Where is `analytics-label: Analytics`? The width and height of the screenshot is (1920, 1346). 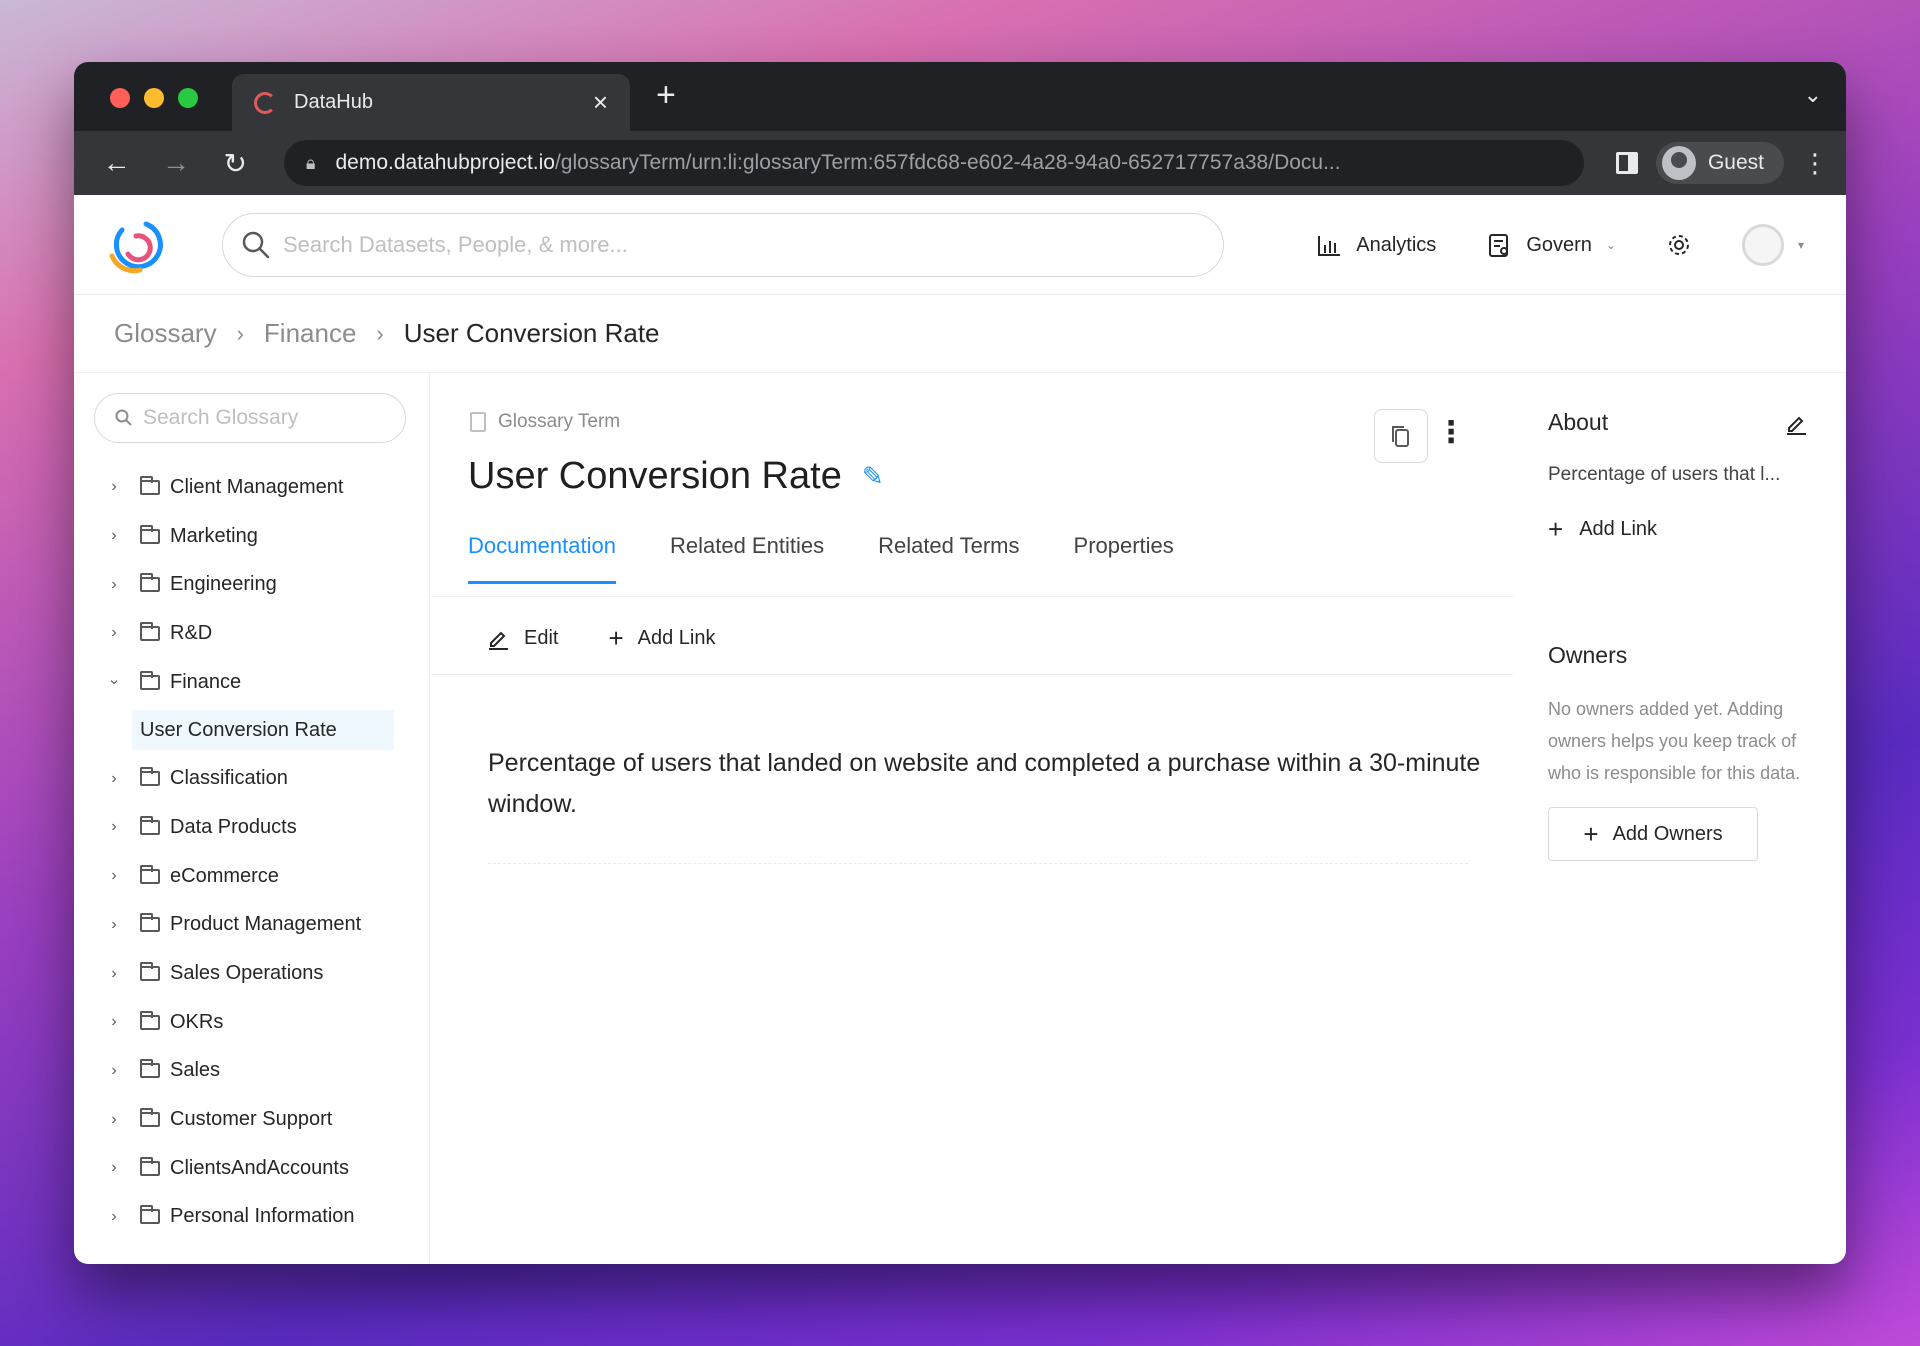
analytics-label: Analytics is located at coordinates (1396, 244).